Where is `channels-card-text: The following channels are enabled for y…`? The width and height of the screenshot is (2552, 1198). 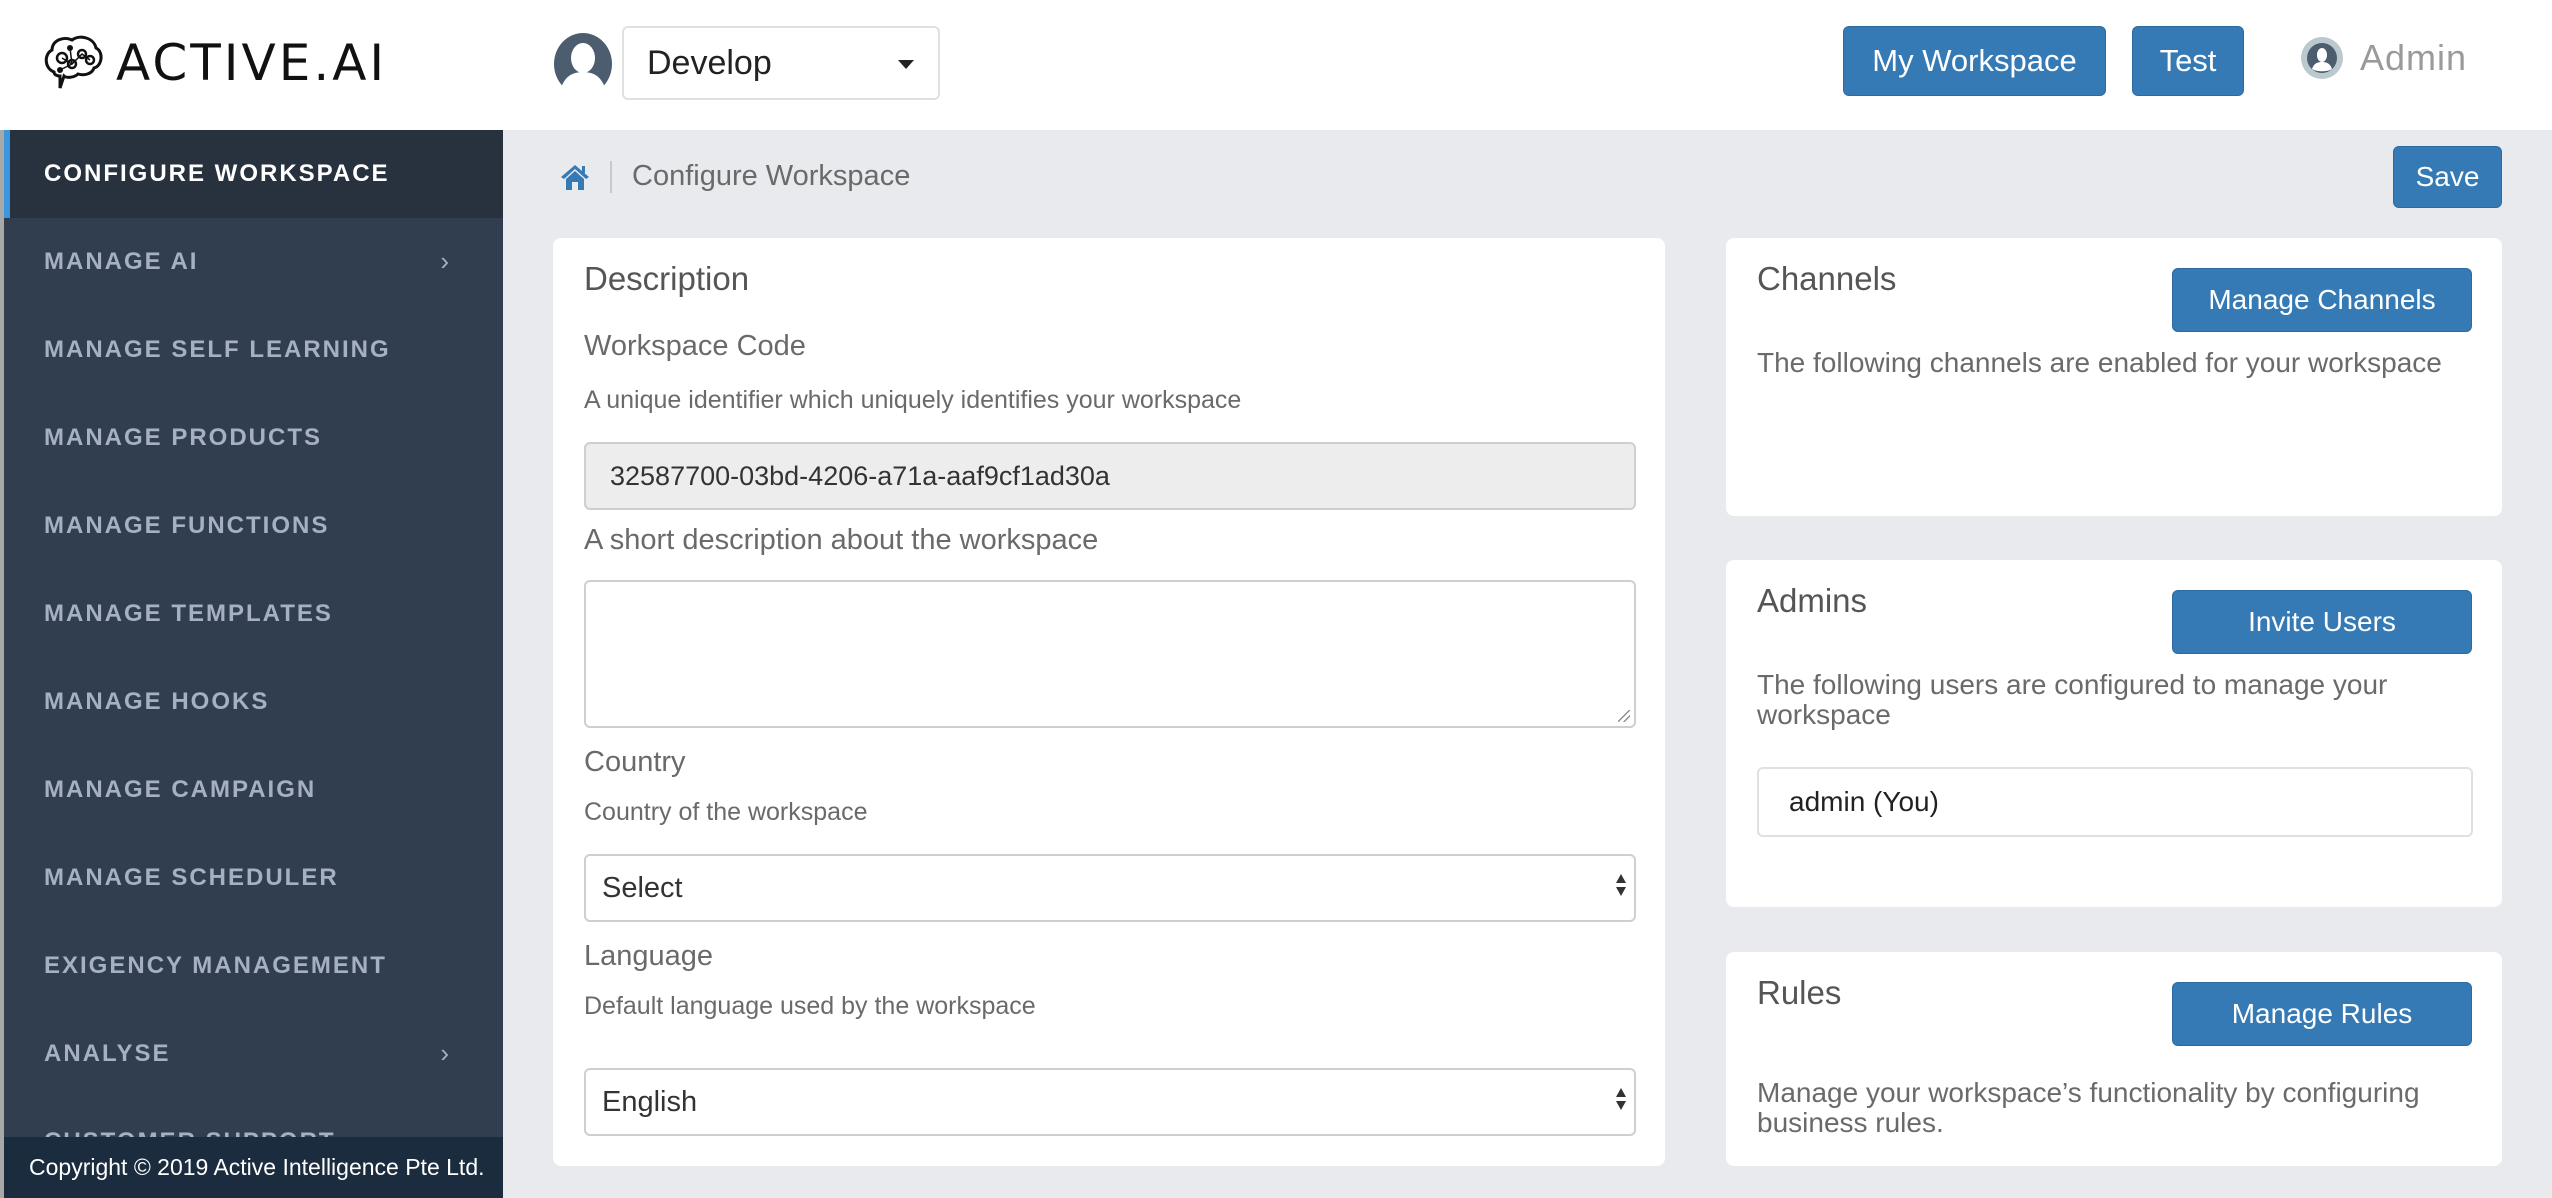
channels-card-text: The following channels are enabled for y… is located at coordinates (2099, 362).